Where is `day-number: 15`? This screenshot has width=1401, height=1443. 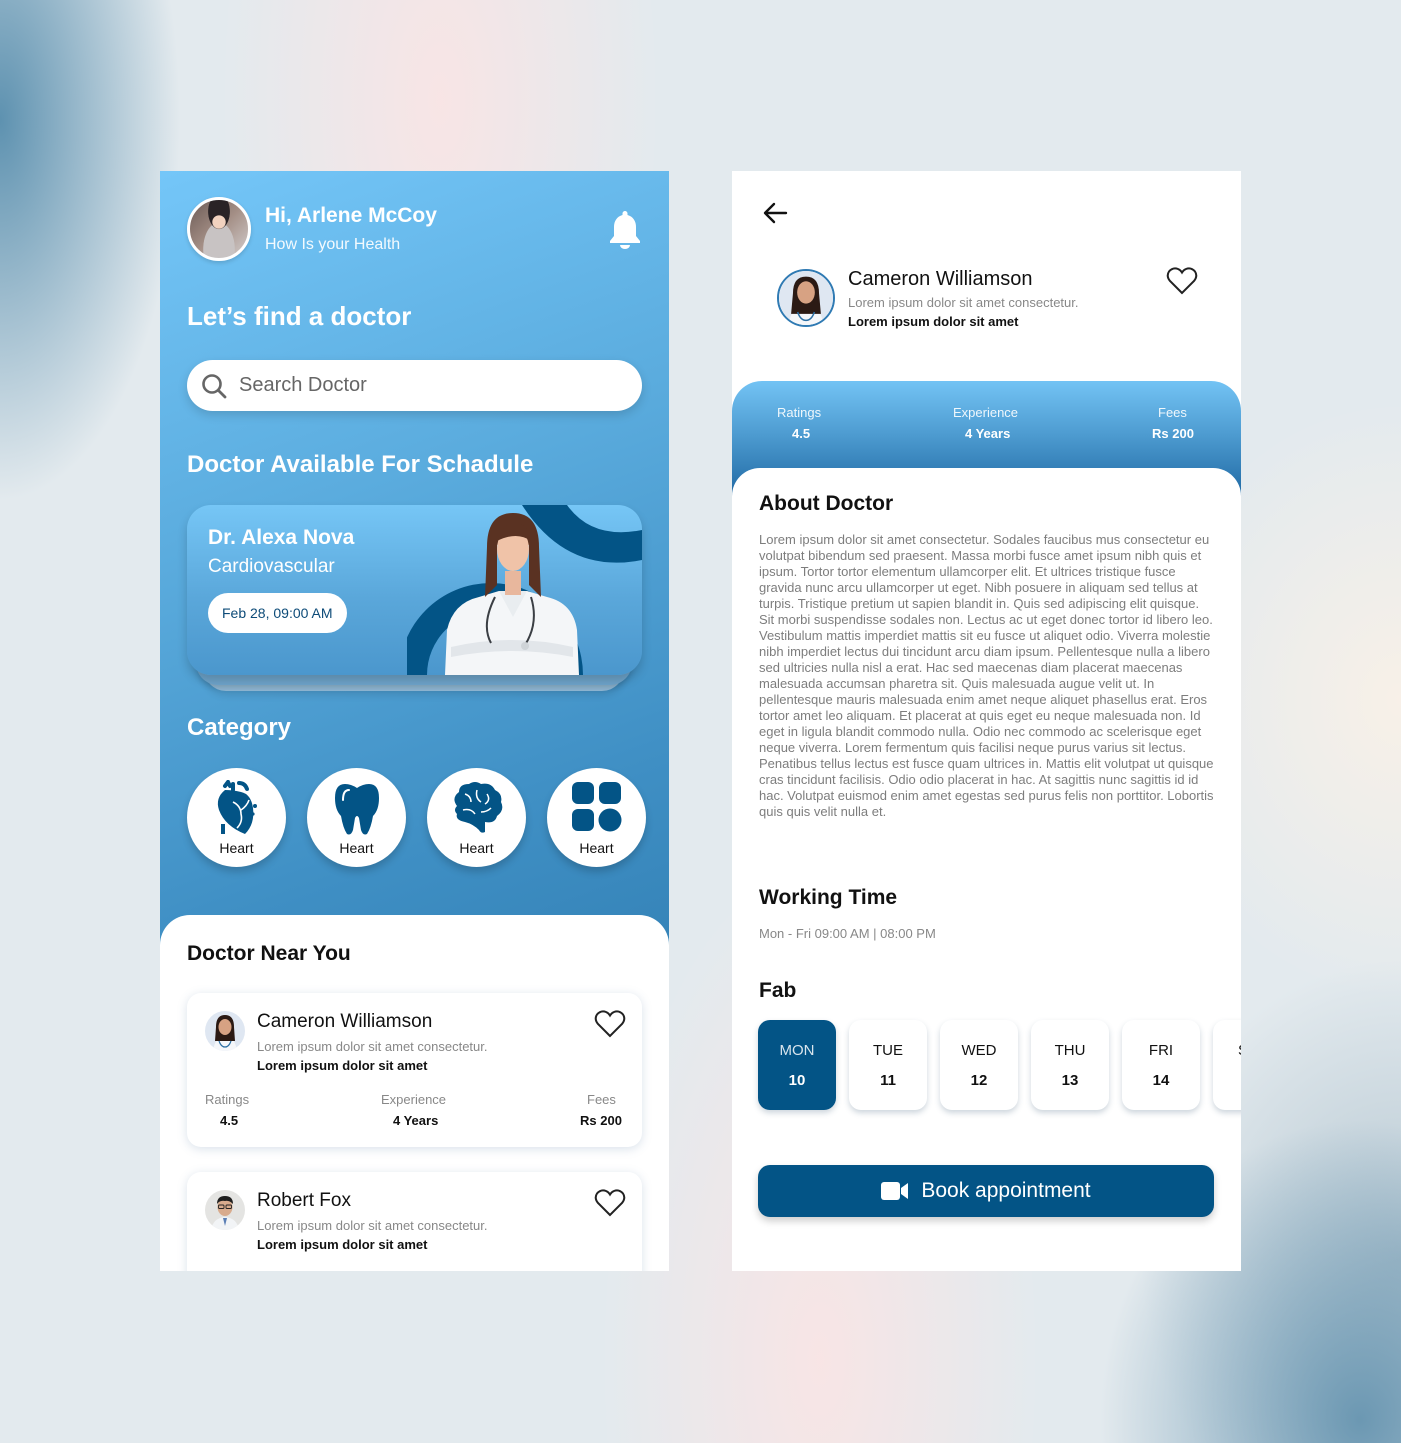 day-number: 15 is located at coordinates (1227, 1080).